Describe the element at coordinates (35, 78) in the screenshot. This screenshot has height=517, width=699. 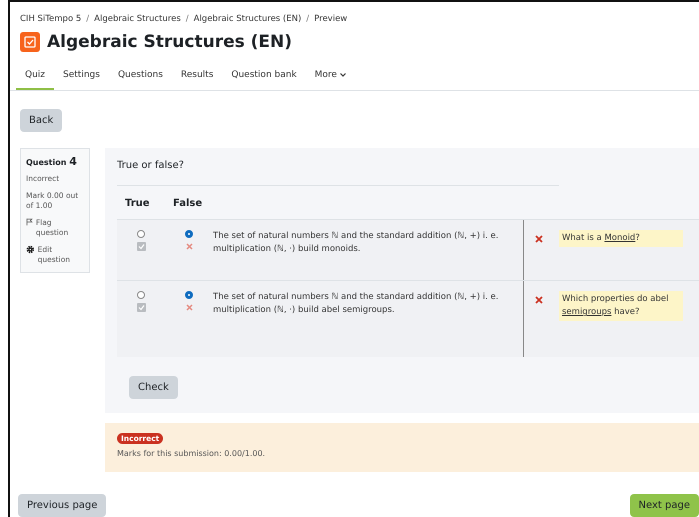
I see `nav-tab: Quiz` at that location.